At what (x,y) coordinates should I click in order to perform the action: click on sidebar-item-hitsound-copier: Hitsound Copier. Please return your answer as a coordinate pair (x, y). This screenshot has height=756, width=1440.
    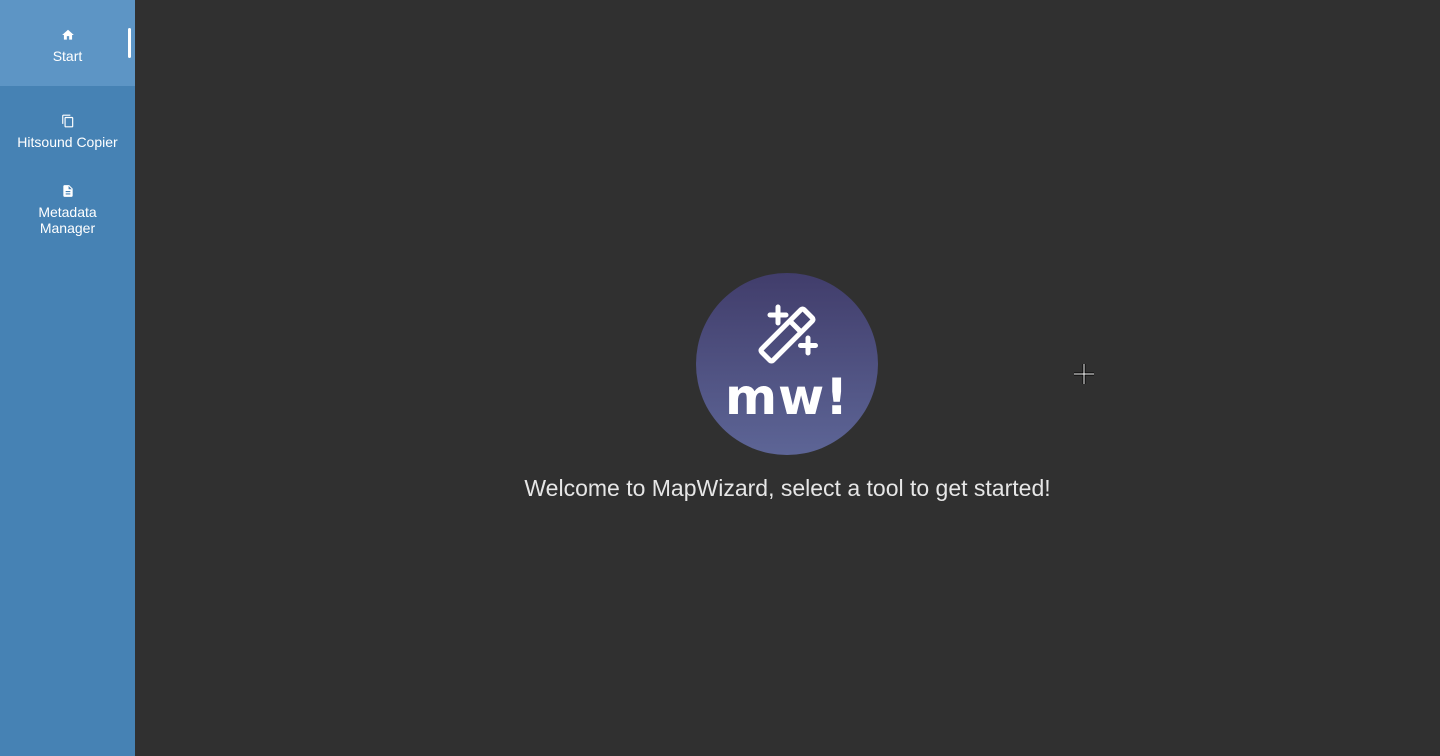
    Looking at the image, I should click on (67, 125).